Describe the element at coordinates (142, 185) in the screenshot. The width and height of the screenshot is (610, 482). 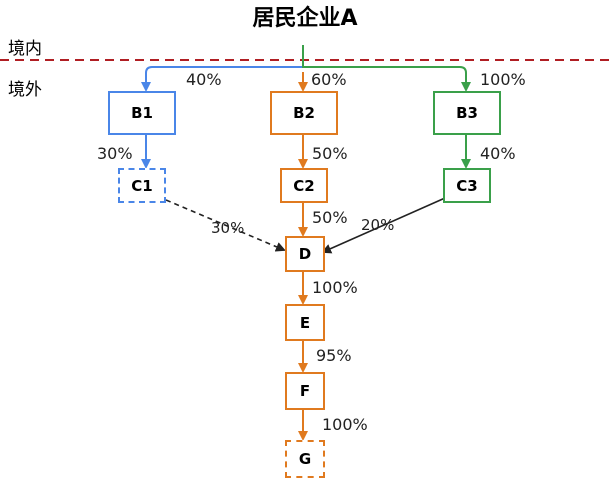
I see `node-c1: C1` at that location.